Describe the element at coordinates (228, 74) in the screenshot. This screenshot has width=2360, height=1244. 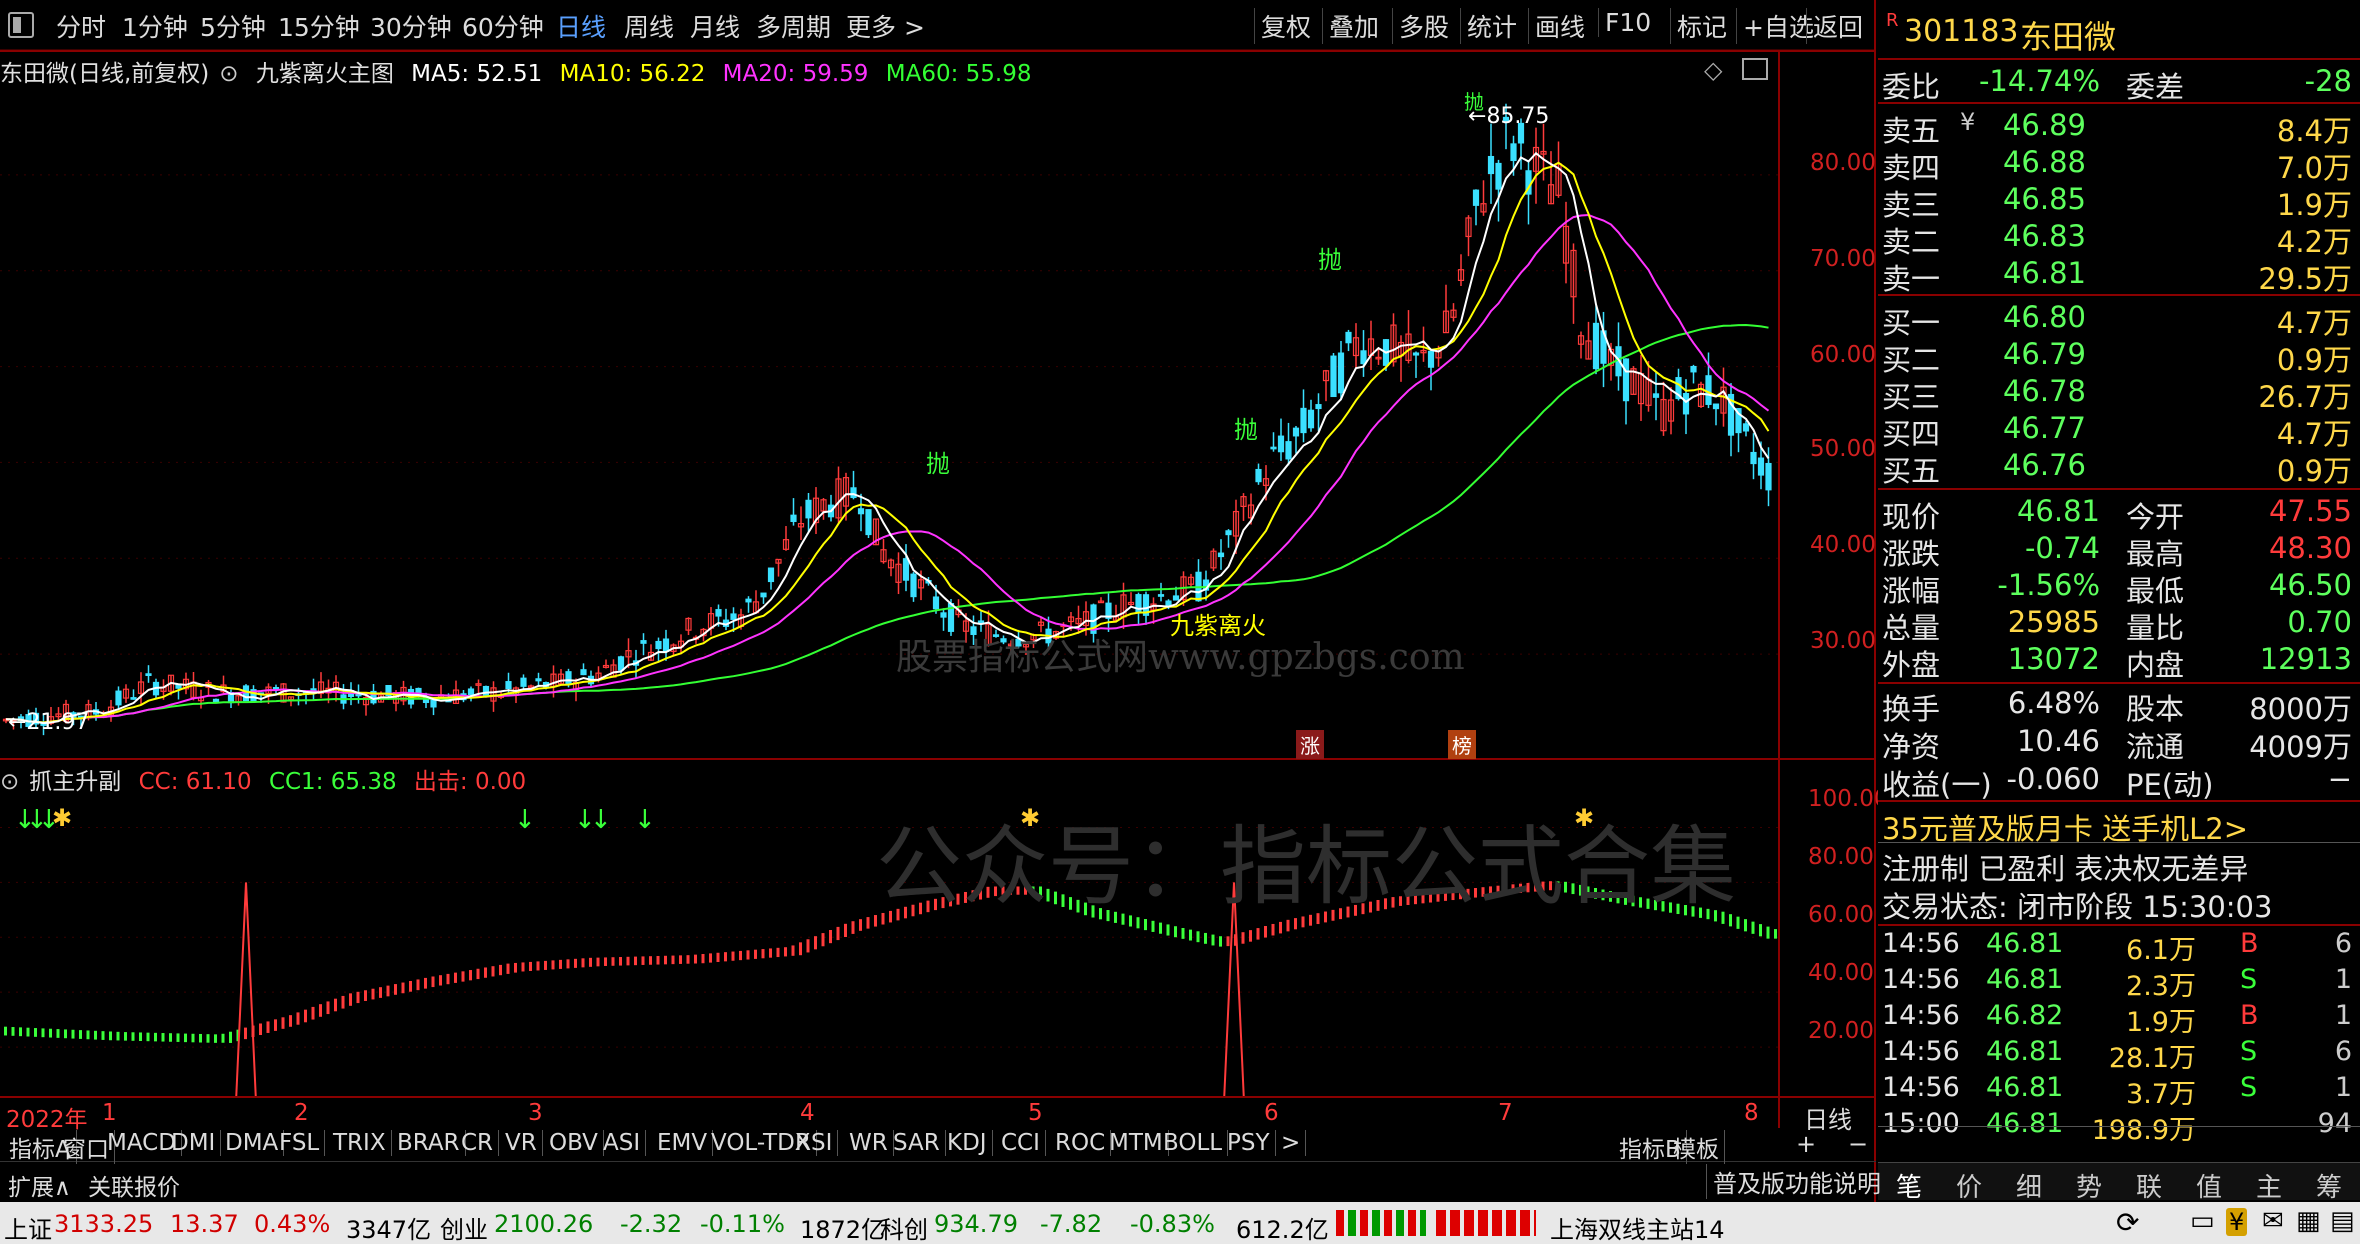
I see `formula-dropdown-icon: ⊙` at that location.